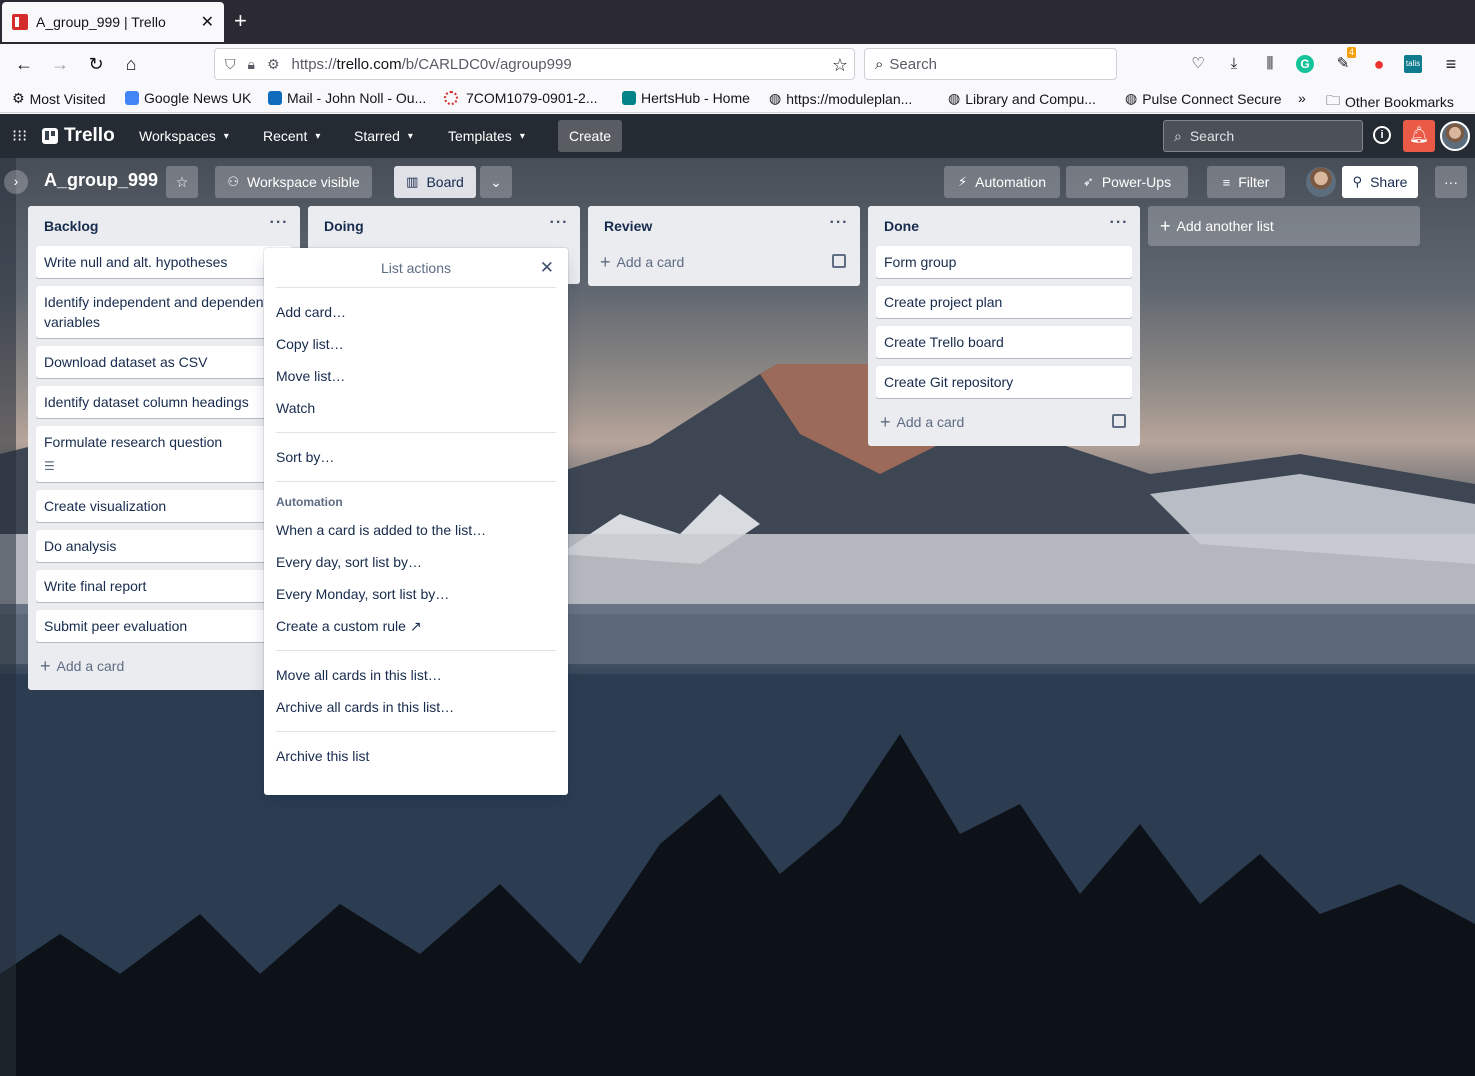  I want to click on close-icon: ✕, so click(547, 267).